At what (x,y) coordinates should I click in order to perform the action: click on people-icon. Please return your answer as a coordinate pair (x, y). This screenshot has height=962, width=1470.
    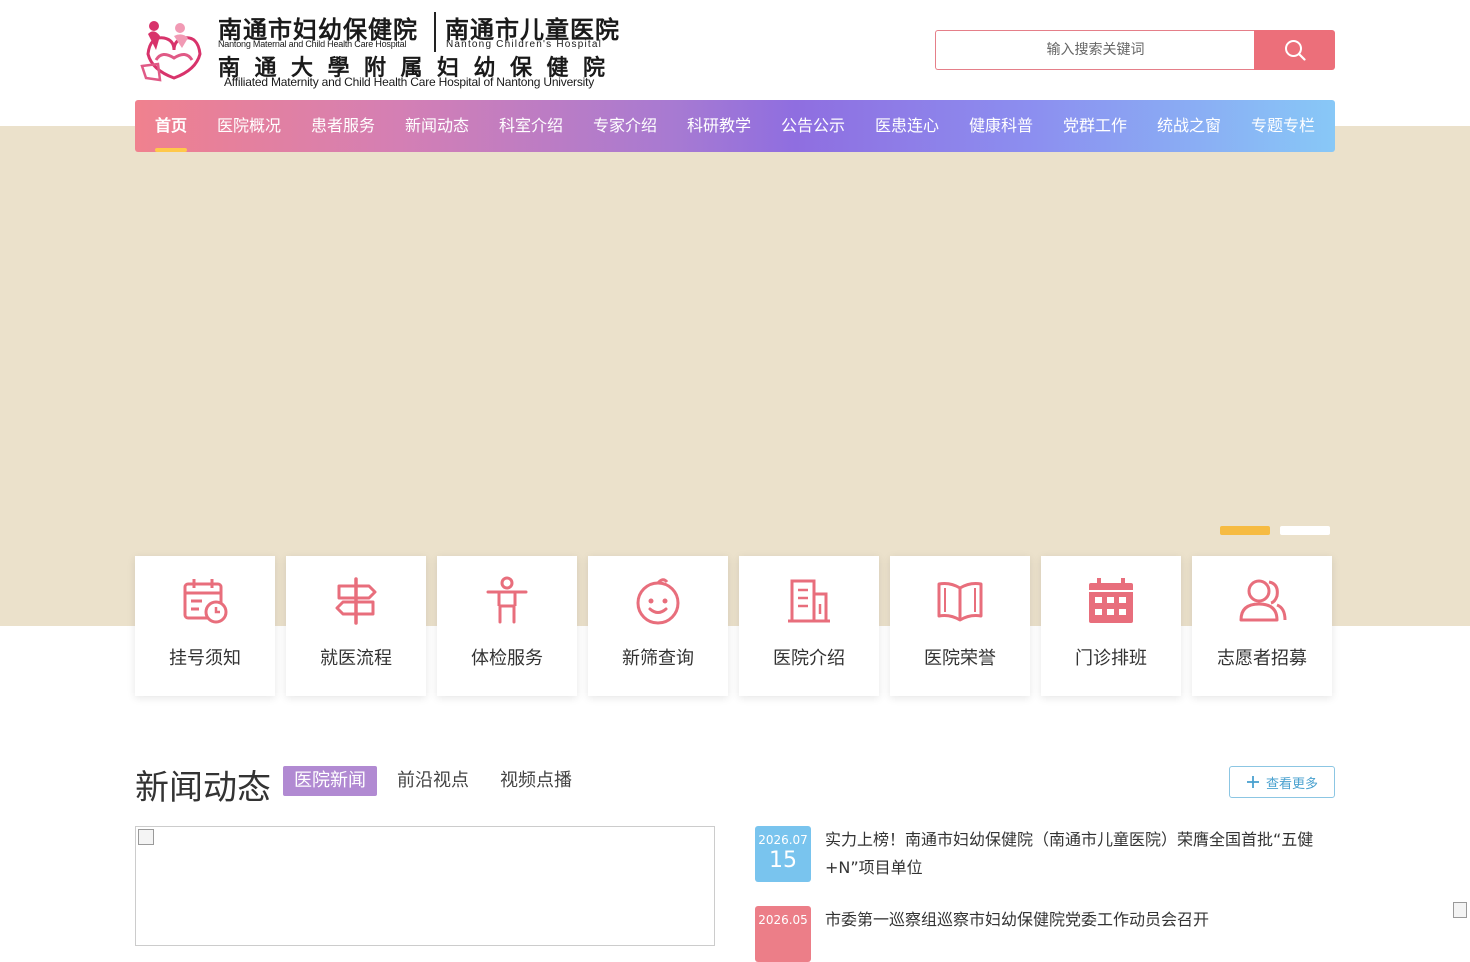
    Looking at the image, I should click on (1263, 600).